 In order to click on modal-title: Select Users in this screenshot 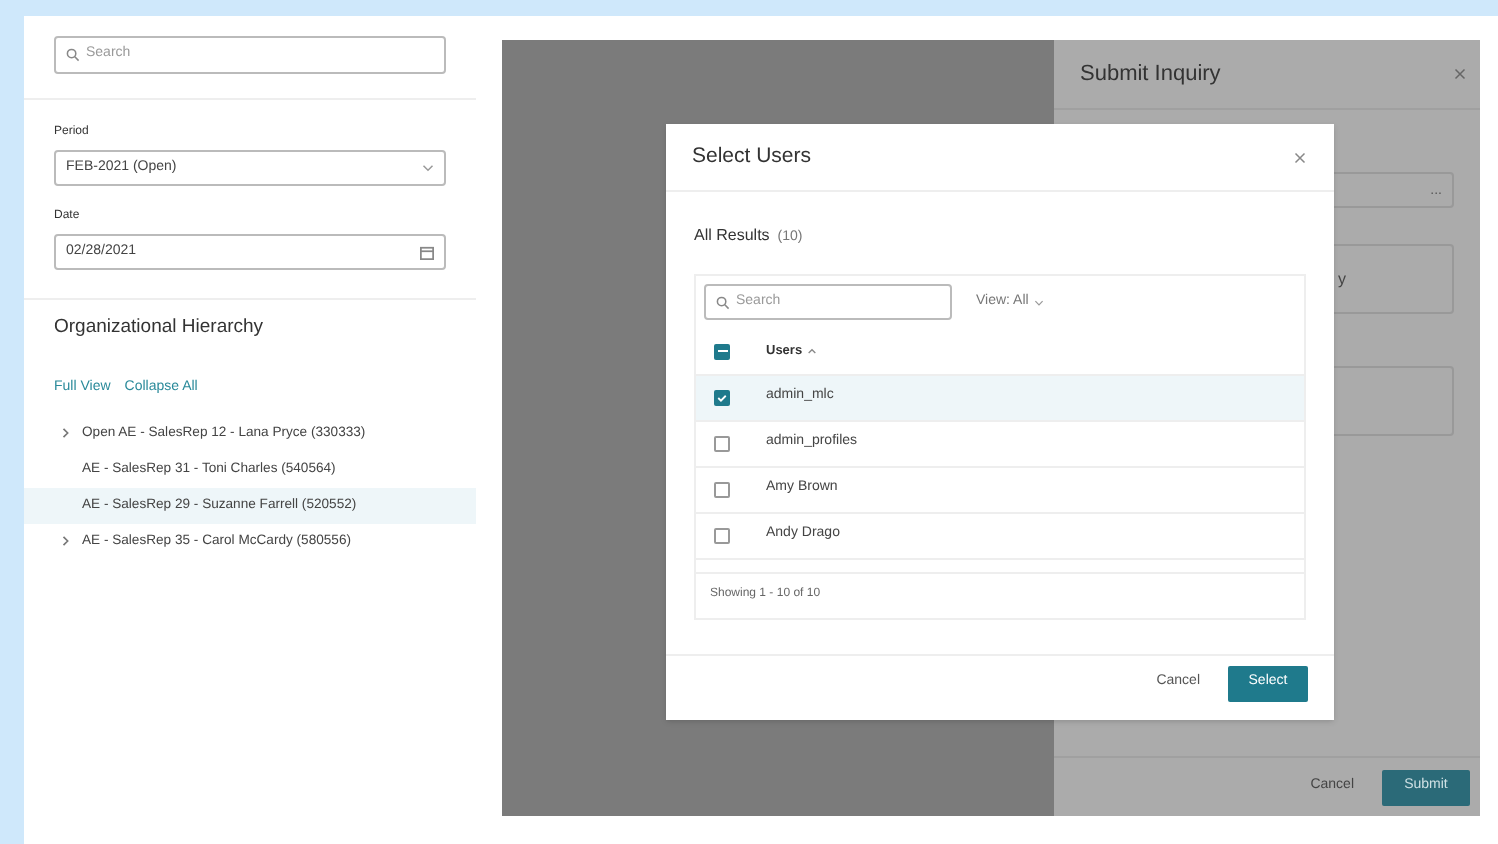, I will do `click(752, 156)`.